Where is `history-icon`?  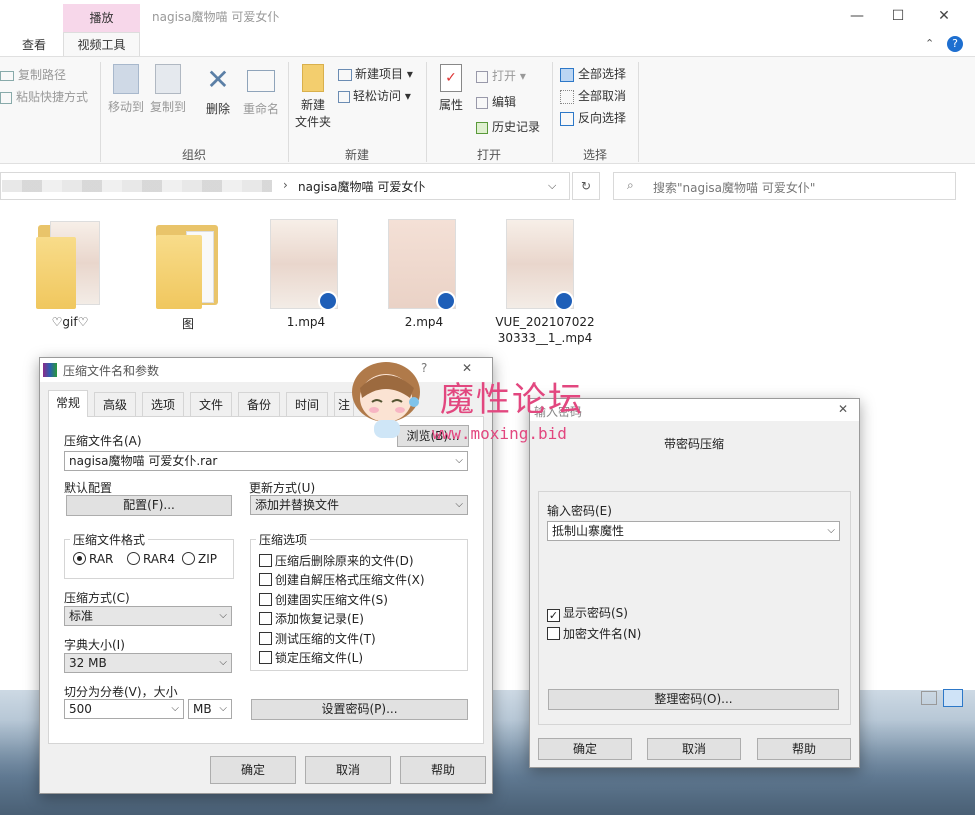 history-icon is located at coordinates (482, 127).